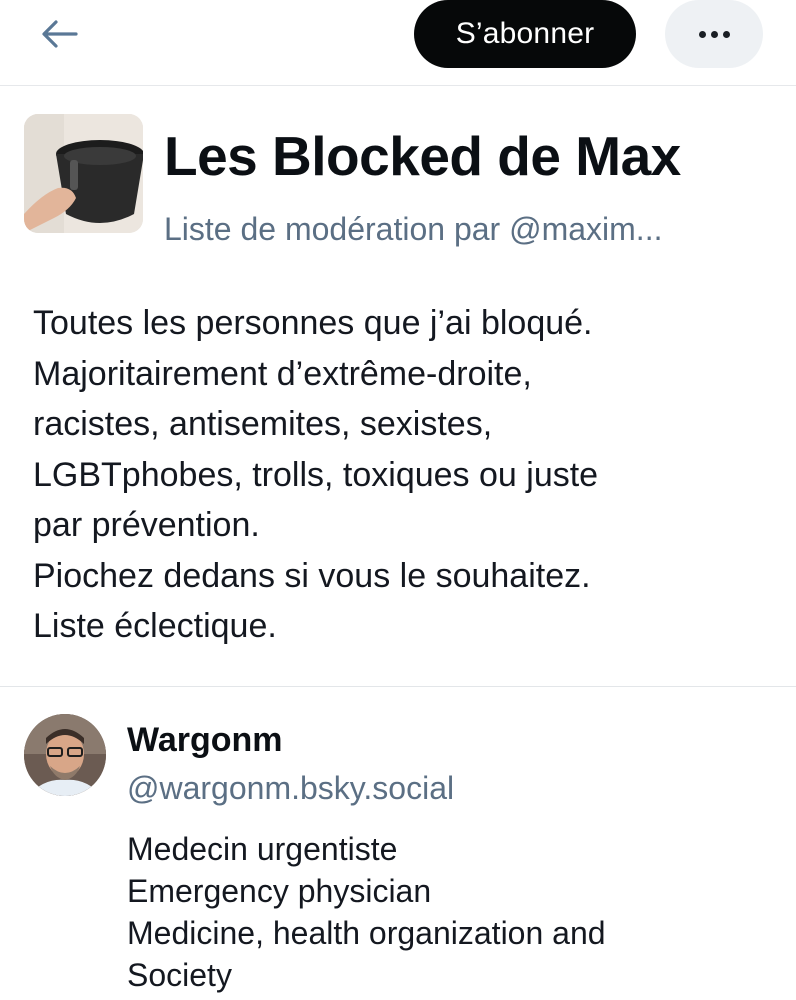 The height and width of the screenshot is (1000, 796). What do you see at coordinates (282, 373) in the screenshot?
I see `description-line: Majoritairement d’extrême-droite,` at bounding box center [282, 373].